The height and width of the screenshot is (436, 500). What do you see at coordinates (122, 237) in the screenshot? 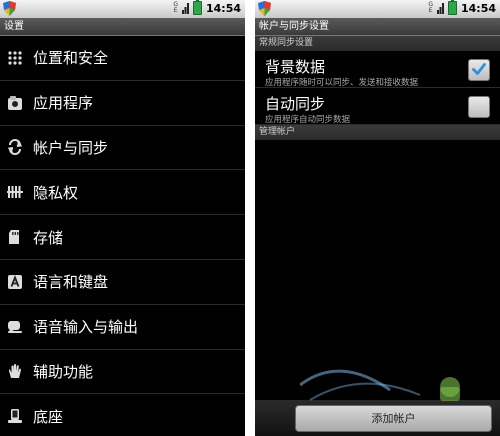
I see `menu-item-storage: 存储` at bounding box center [122, 237].